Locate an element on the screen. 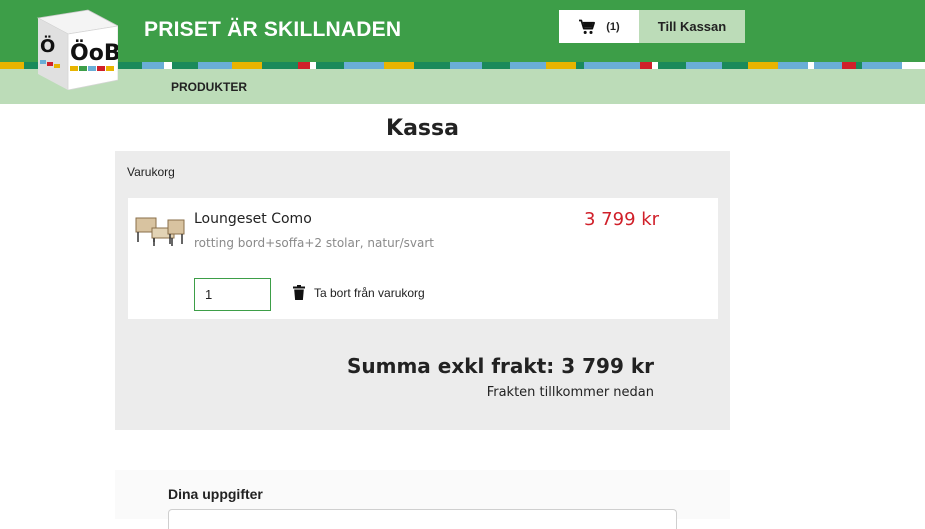  customer-details-section: Dina uppgifter is located at coordinates (422, 499).